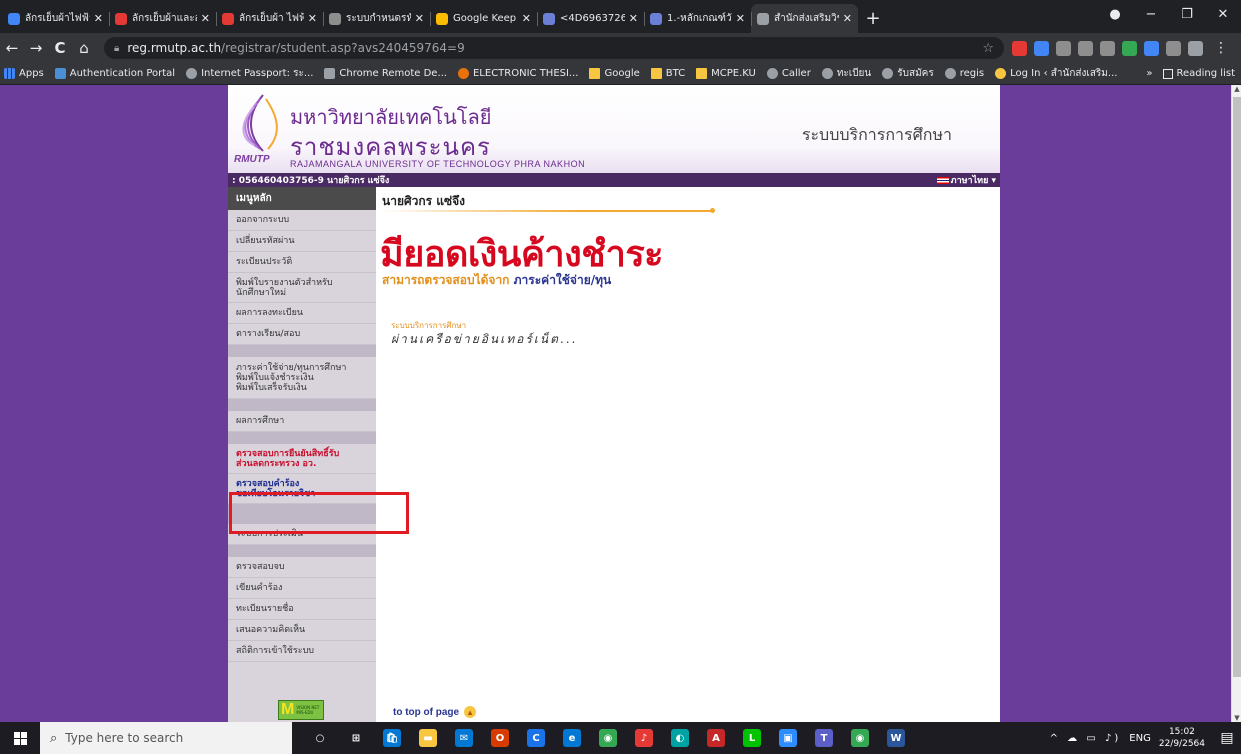  Describe the element at coordinates (804, 18) in the screenshot. I see `browser-tab: สำนักส่งเสริมวิชาการแ ✕` at that location.